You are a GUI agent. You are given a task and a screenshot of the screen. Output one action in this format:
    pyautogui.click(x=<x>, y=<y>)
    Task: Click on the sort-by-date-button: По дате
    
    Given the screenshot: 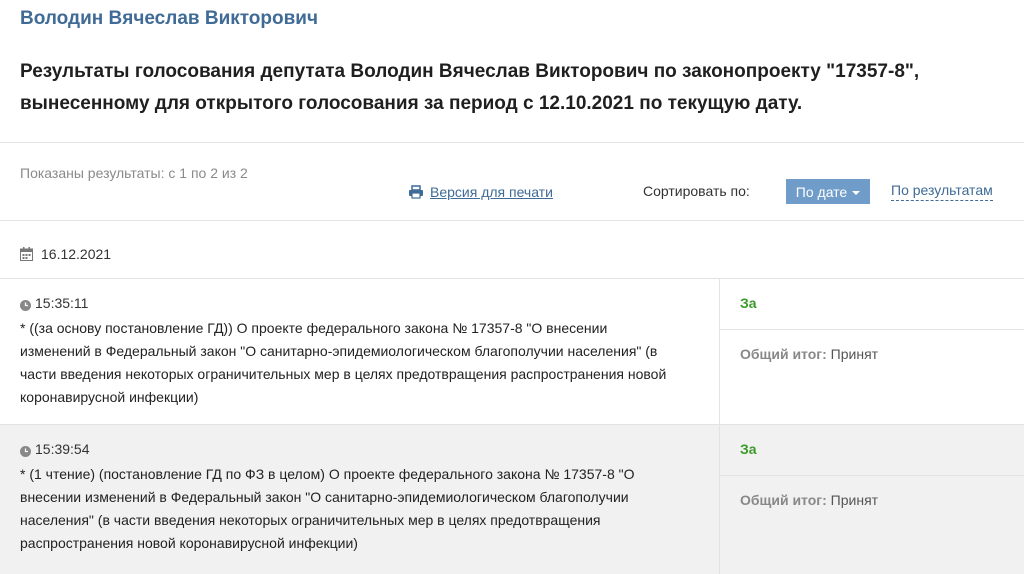 What is the action you would take?
    pyautogui.click(x=828, y=191)
    